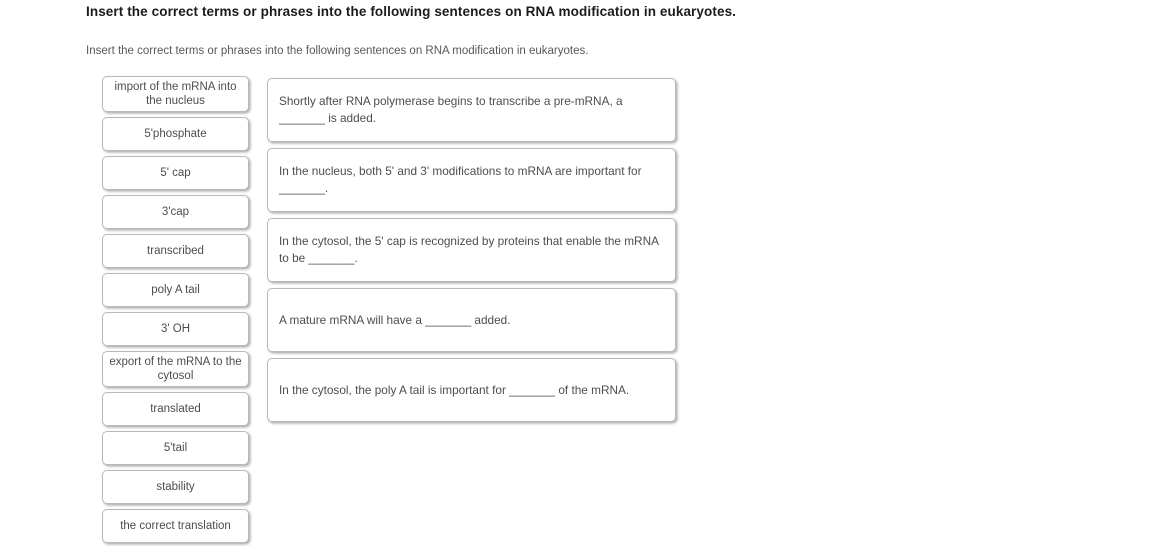 This screenshot has width=1161, height=548. I want to click on term-tile: translated, so click(175, 409).